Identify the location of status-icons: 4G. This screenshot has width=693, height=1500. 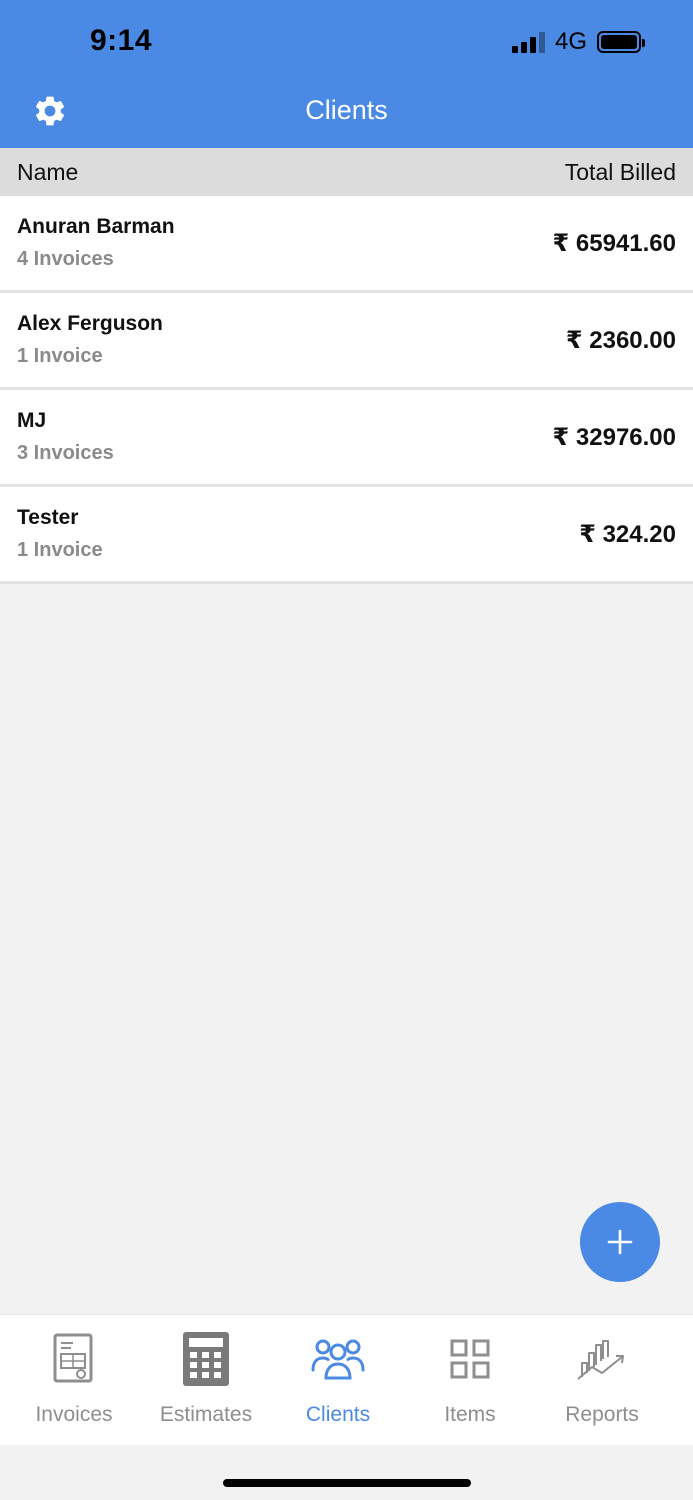
(578, 42).